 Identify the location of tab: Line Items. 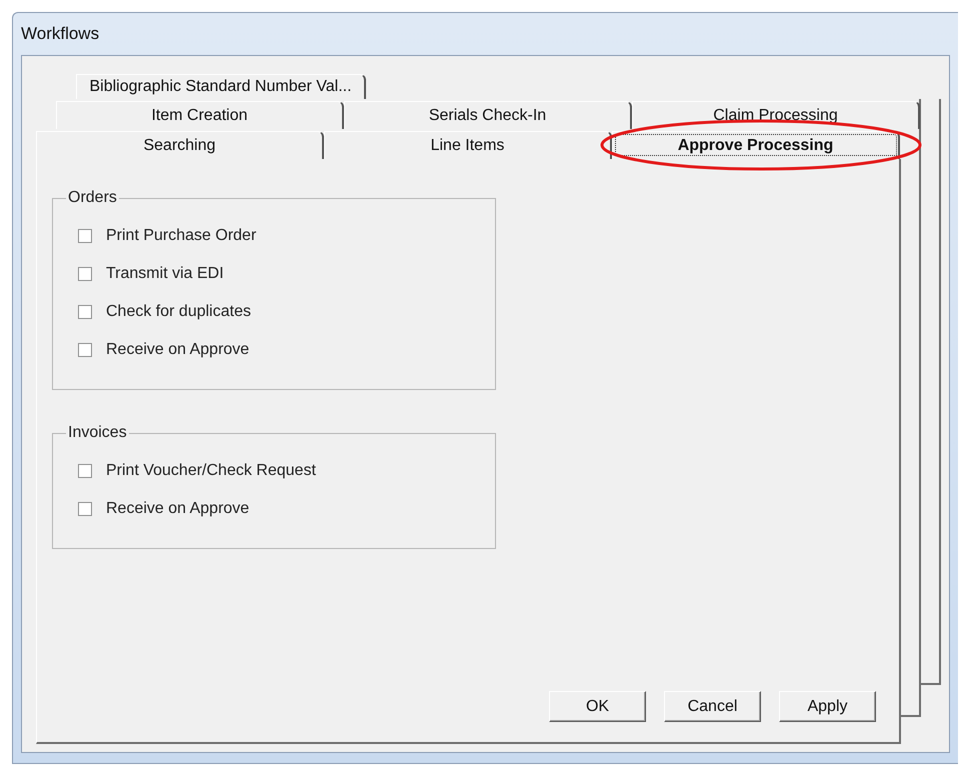
(468, 145).